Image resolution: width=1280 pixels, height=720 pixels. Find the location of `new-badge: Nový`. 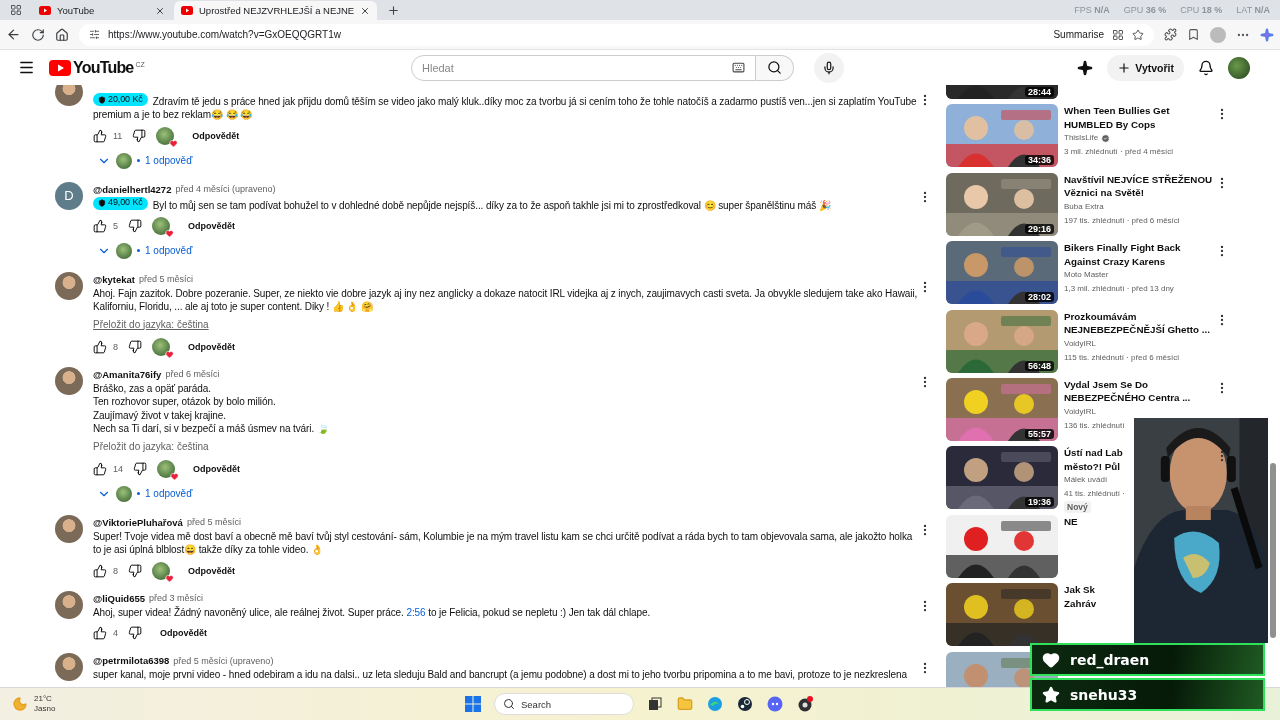

new-badge: Nový is located at coordinates (1077, 507).